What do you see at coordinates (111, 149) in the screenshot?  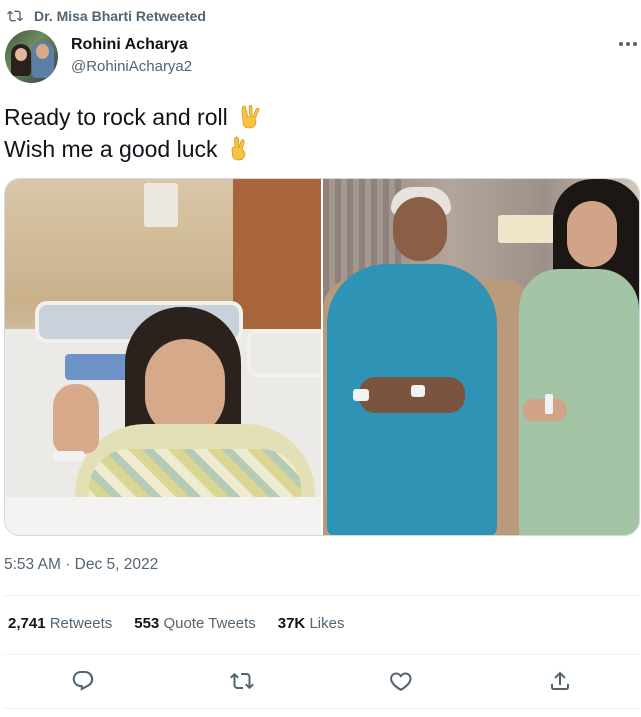 I see `tweet-line-2: Wish me a good luck` at bounding box center [111, 149].